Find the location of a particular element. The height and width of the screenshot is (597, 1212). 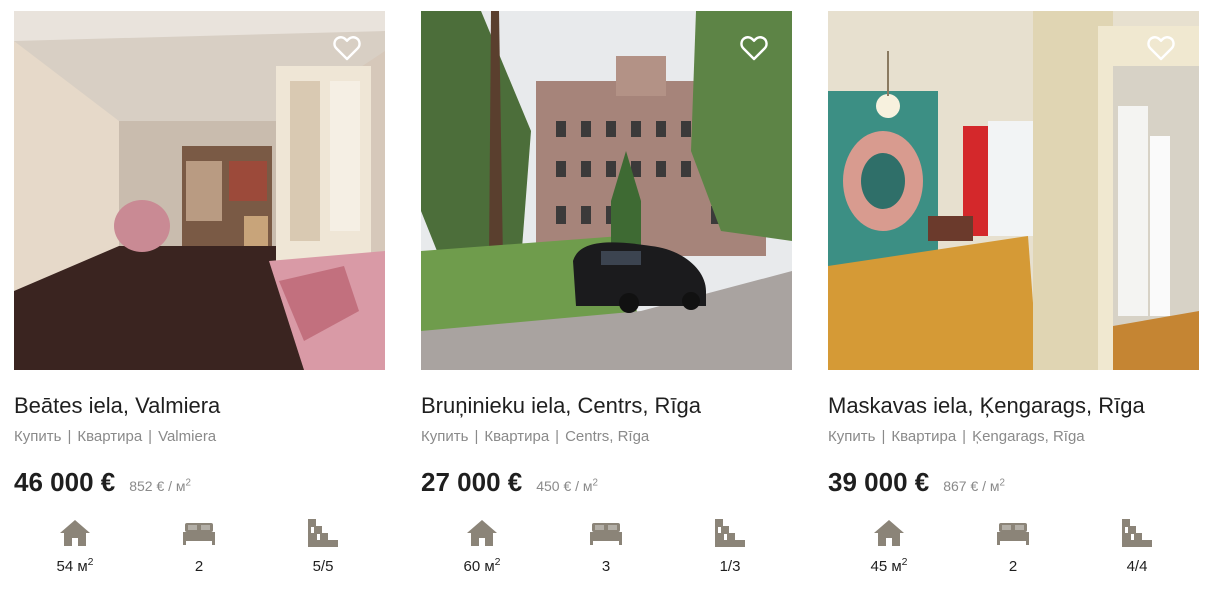

listing-features: 60 м2 3 1/3 is located at coordinates (606, 546).